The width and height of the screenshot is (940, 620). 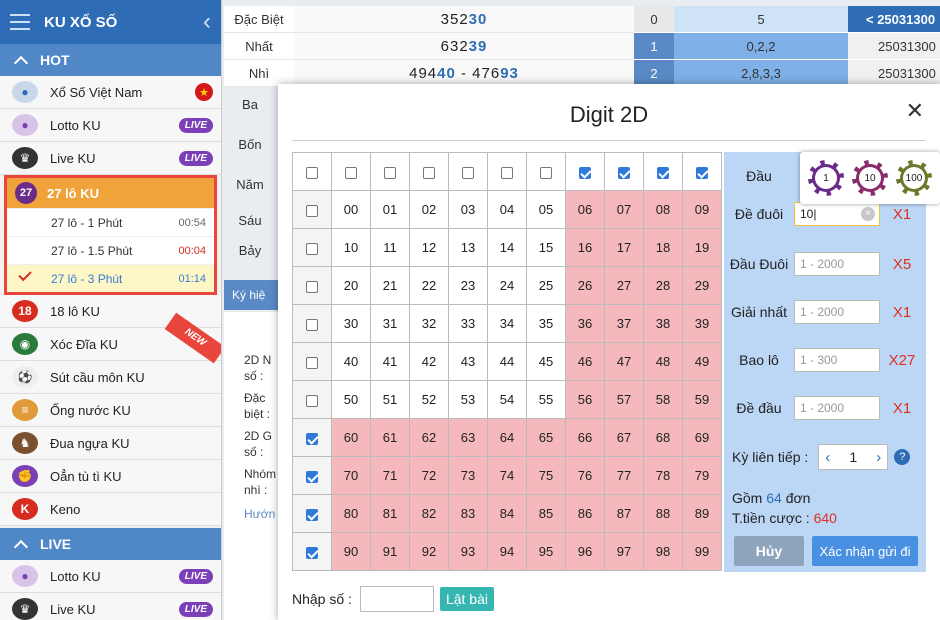 What do you see at coordinates (110, 222) in the screenshot?
I see `sub-item-27lo-1: 27 lô - 1 Phút 00:54` at bounding box center [110, 222].